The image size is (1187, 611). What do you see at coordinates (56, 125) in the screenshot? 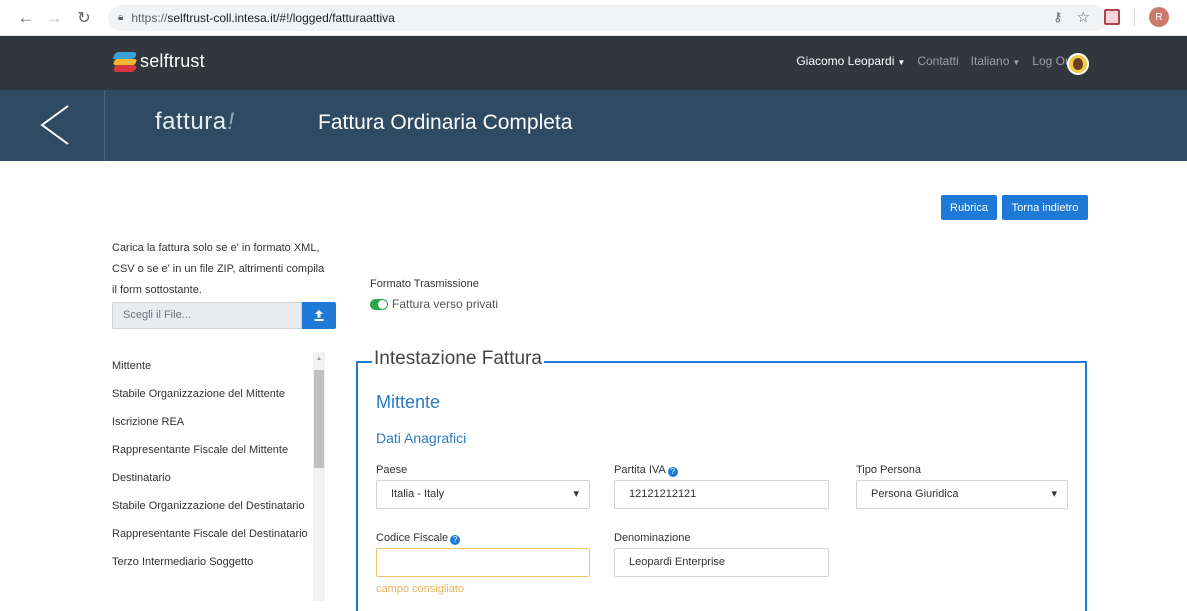
I see `back-arrow-icon` at bounding box center [56, 125].